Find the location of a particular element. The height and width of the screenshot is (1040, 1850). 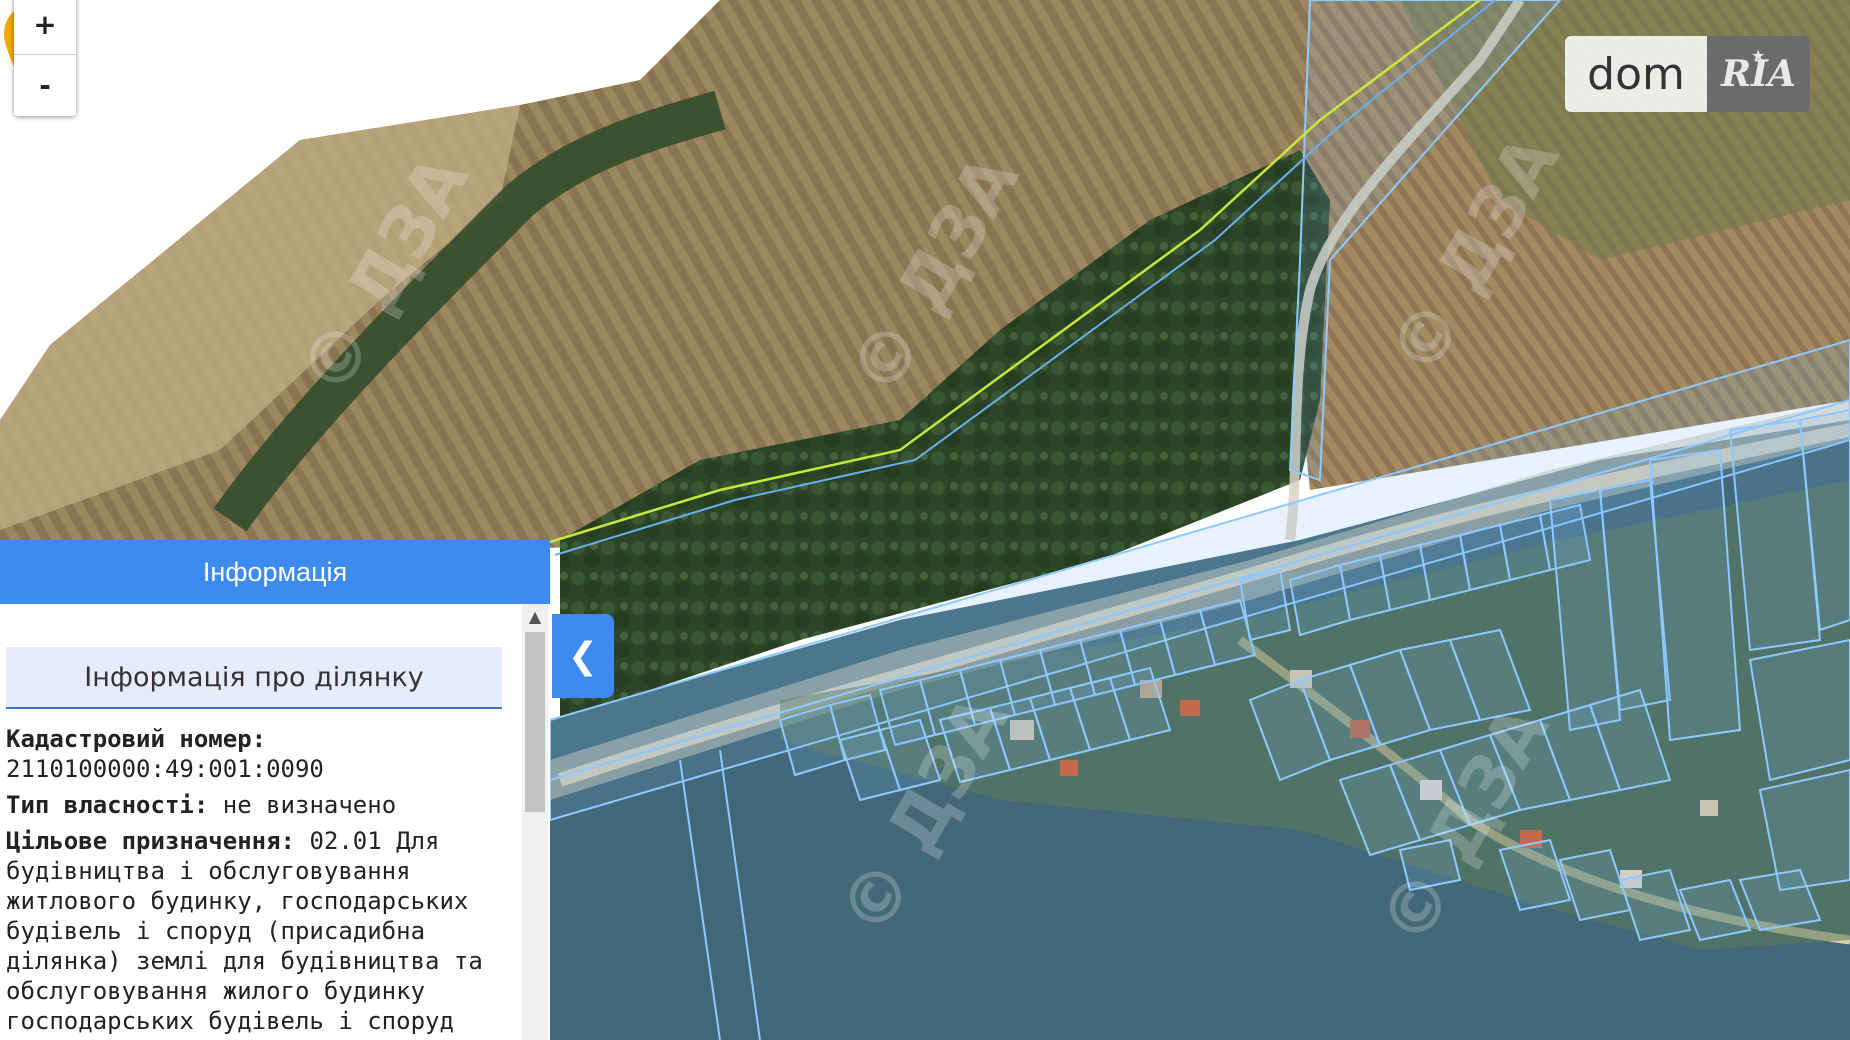

cadastral-label: Кадастровий номер: is located at coordinates (136, 739).